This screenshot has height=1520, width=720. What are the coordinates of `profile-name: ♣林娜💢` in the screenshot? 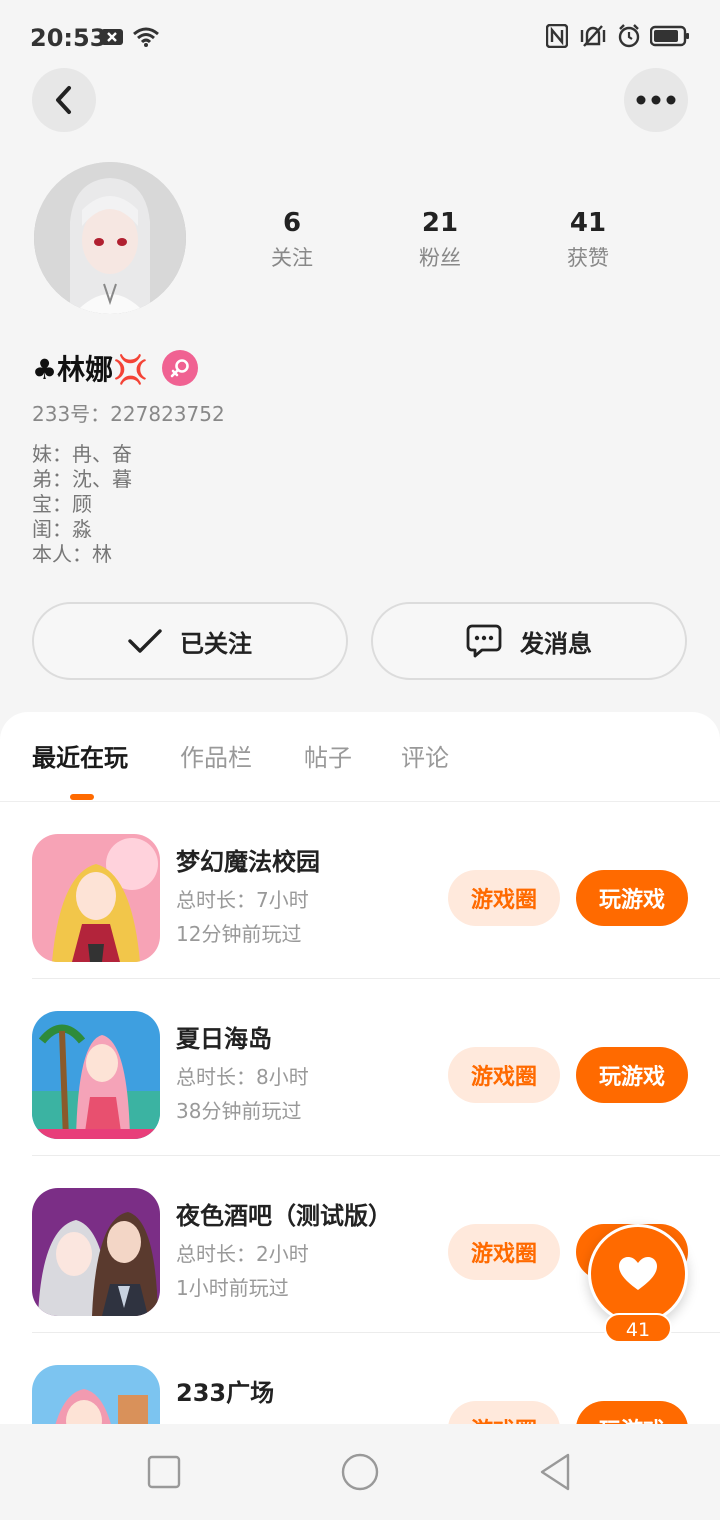 It's located at (90, 369).